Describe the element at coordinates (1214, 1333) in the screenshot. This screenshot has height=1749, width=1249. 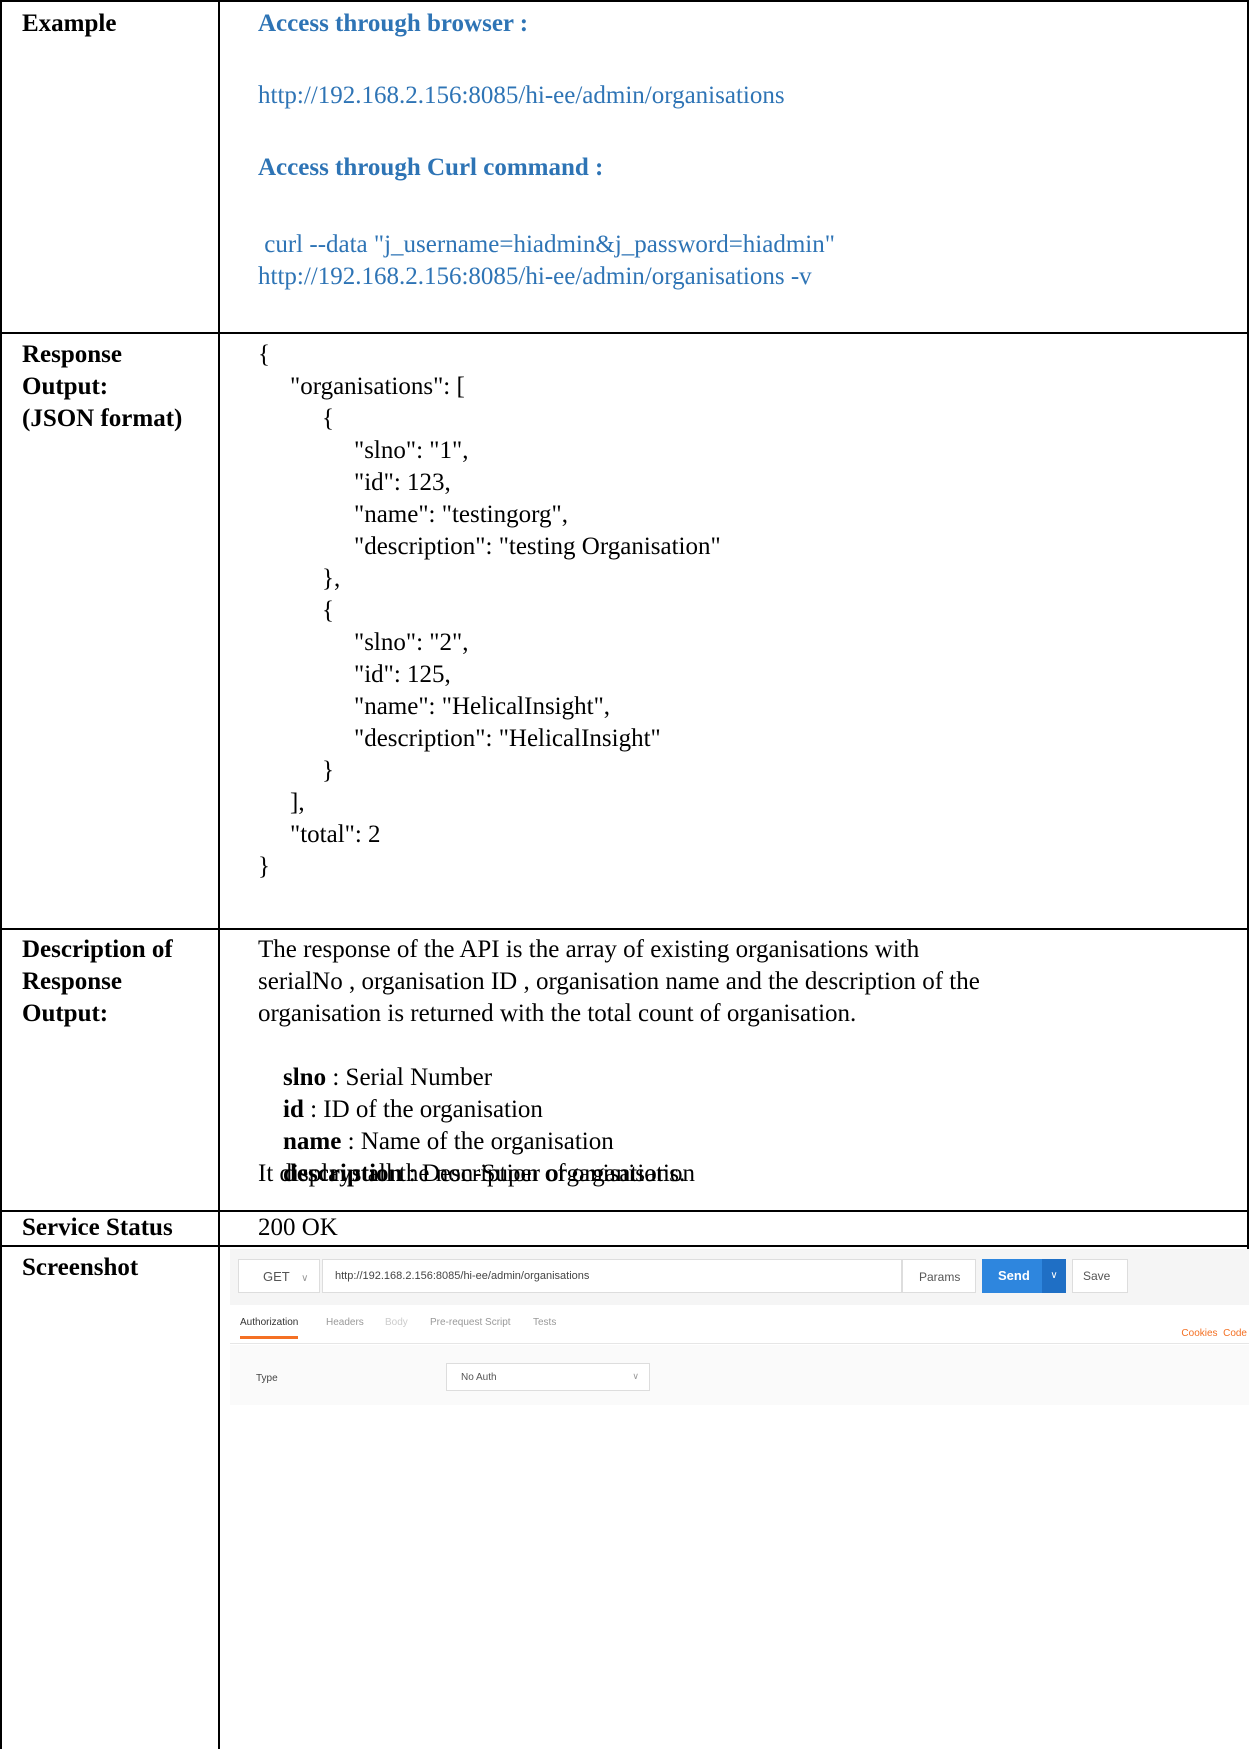
I see `cookies-code-label: Cookies Code` at that location.